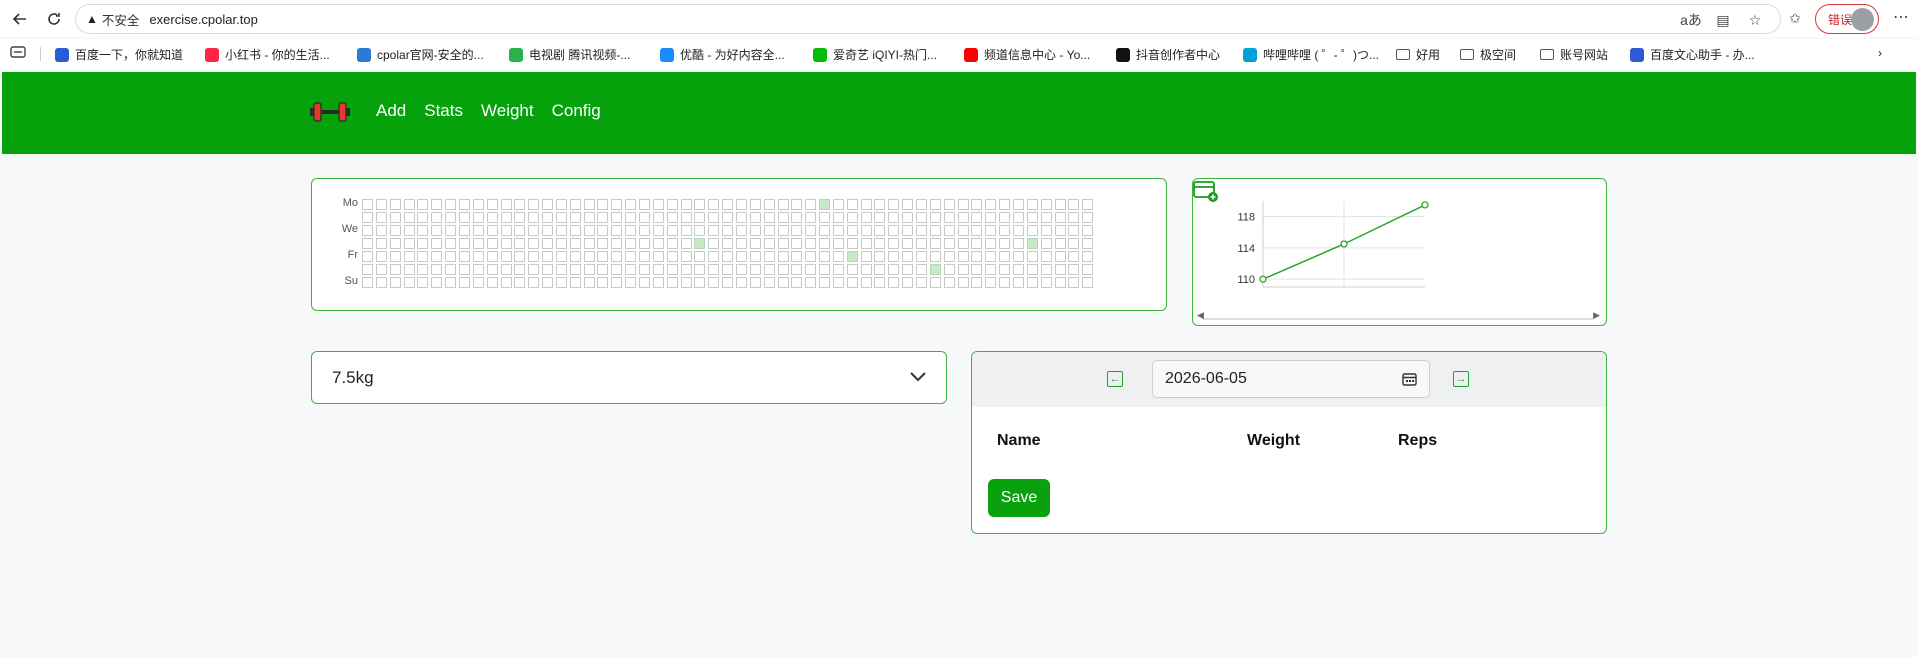 Image resolution: width=1918 pixels, height=657 pixels. I want to click on bookmark-item: 抖音创作者中心, so click(1168, 54).